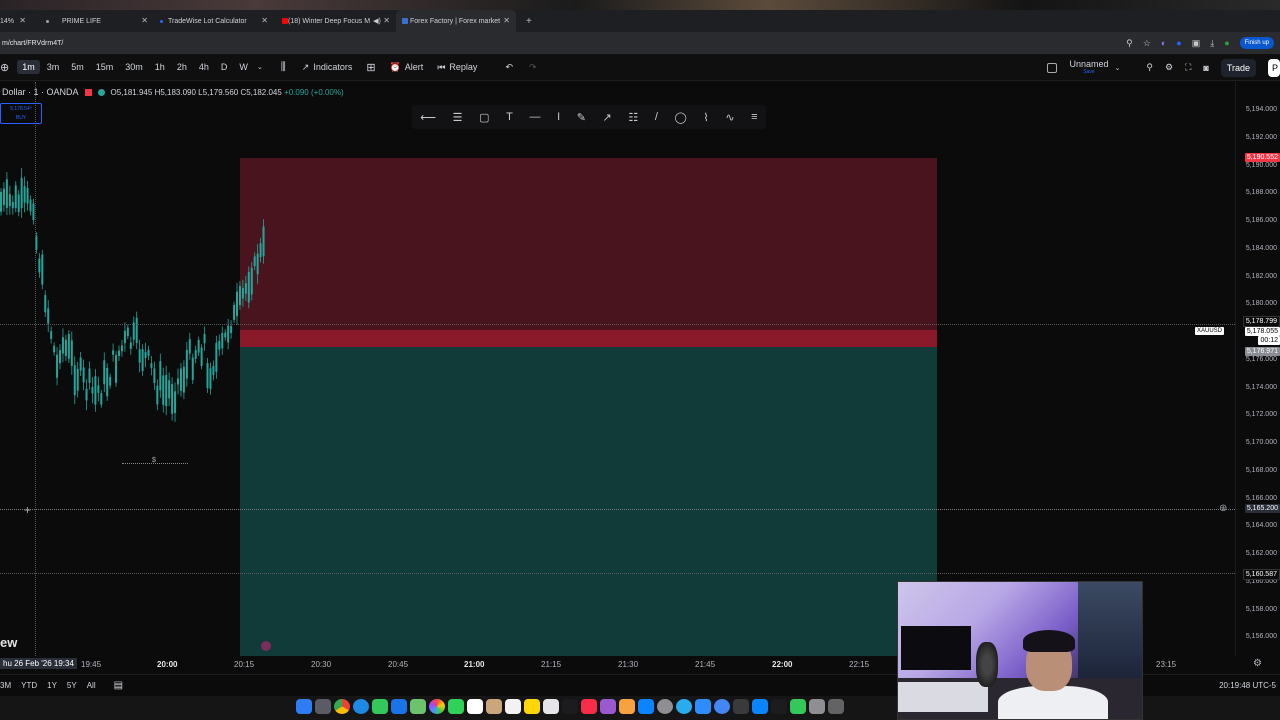 The image size is (1280, 720). I want to click on bookmark-star-icon: ☆, so click(1147, 43).